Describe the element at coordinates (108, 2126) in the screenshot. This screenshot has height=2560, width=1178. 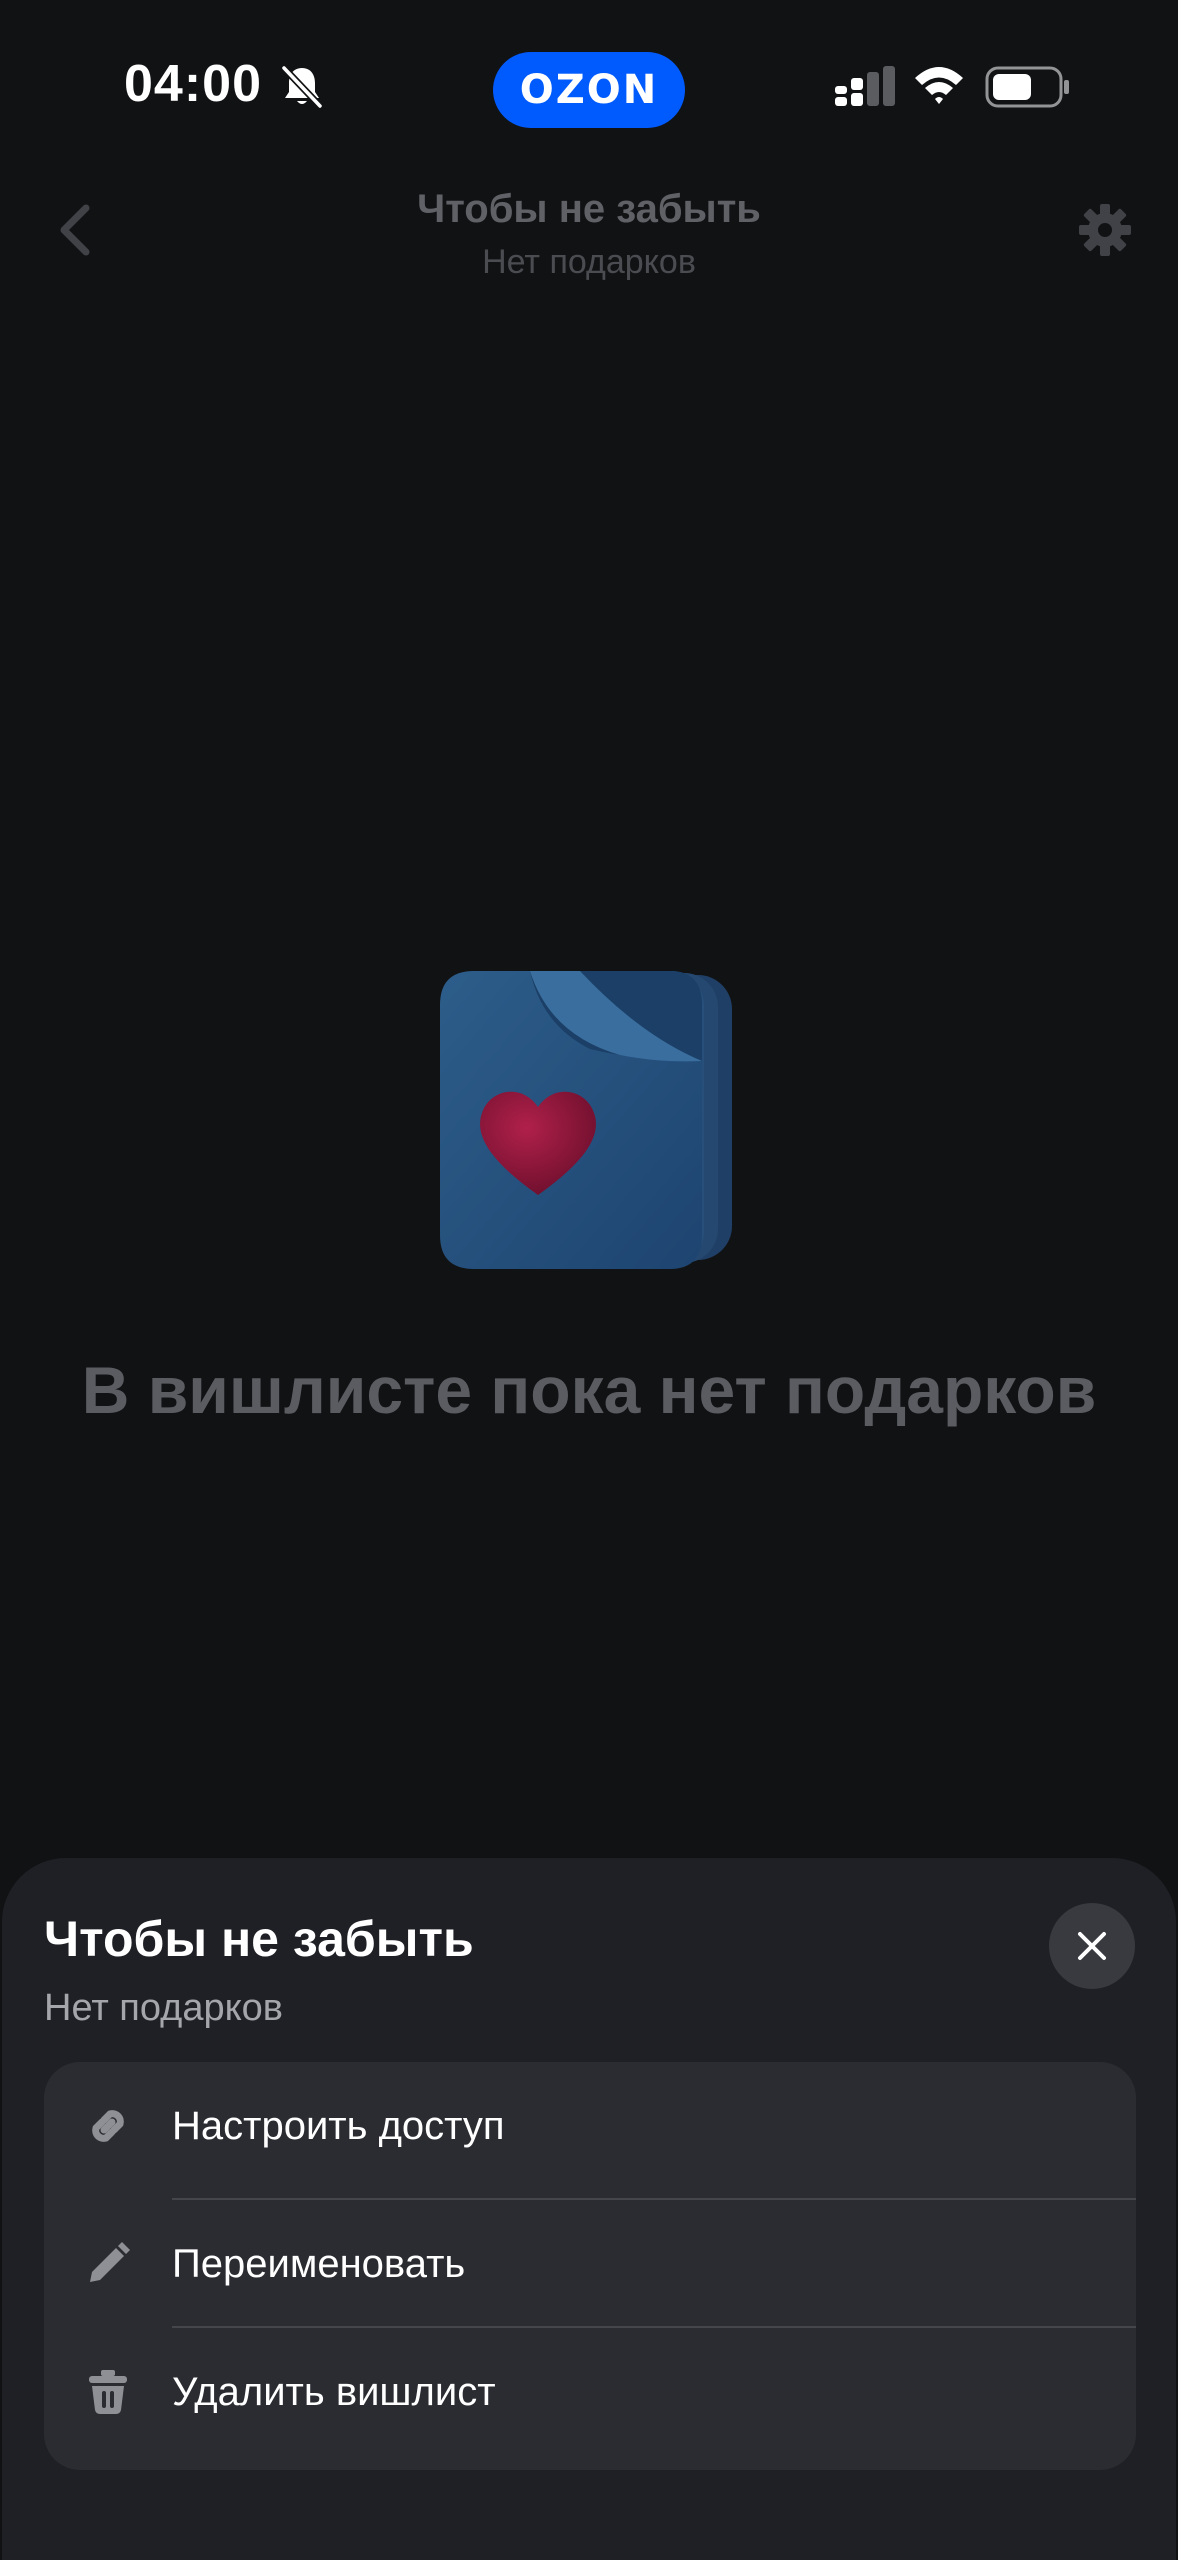
I see `link-icon` at that location.